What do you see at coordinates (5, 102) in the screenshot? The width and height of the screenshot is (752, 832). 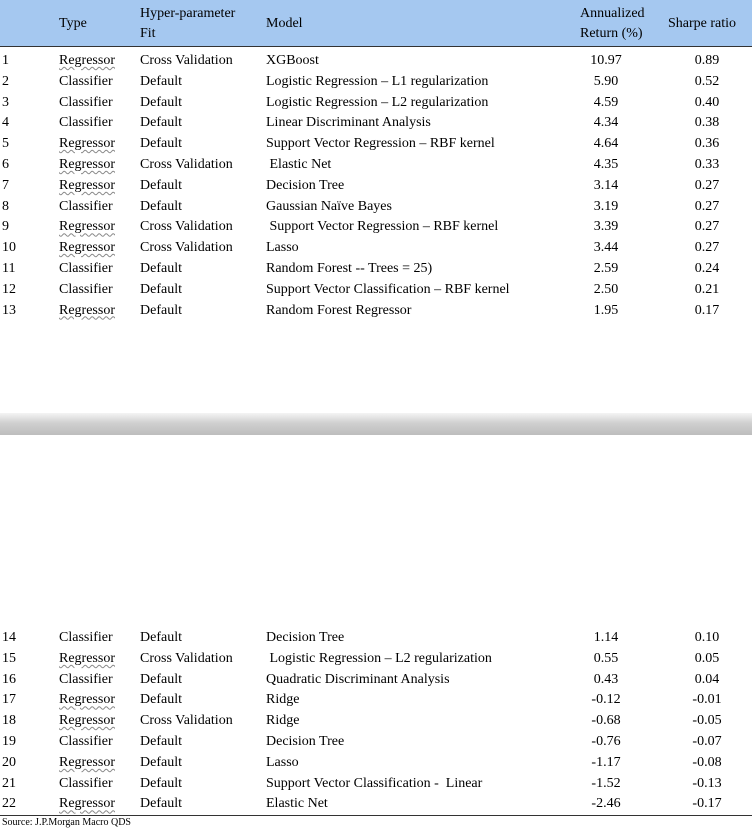 I see `row-number: 3` at bounding box center [5, 102].